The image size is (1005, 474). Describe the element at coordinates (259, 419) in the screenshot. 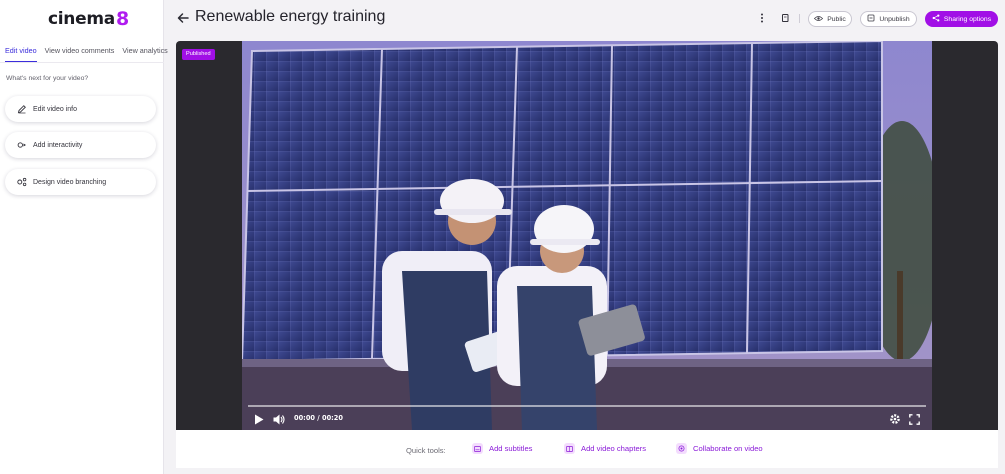

I see `play-icon` at that location.